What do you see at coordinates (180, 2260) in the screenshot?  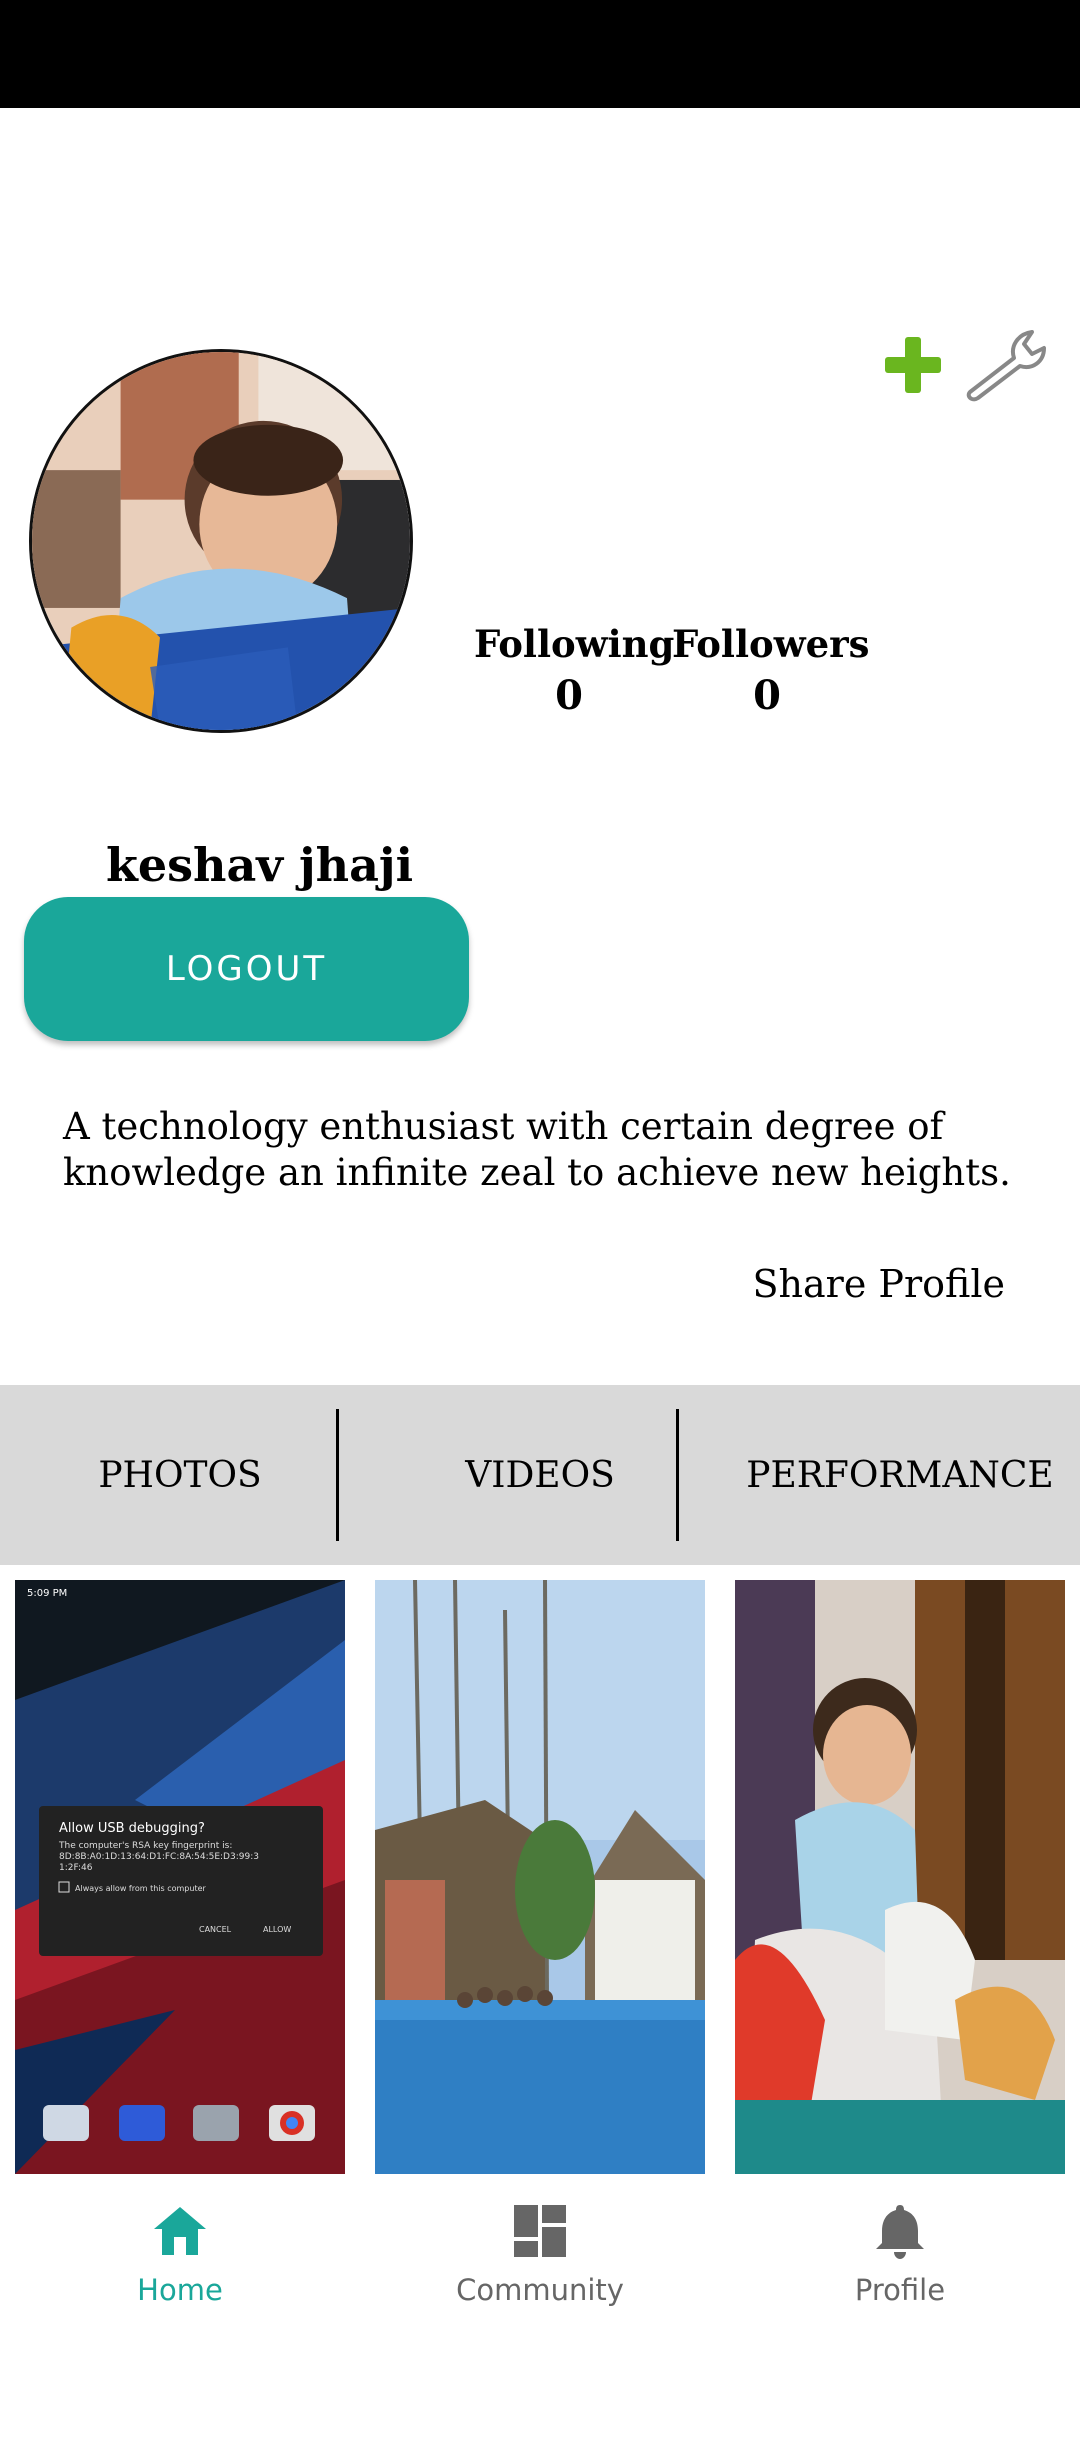 I see `nav-home: Home` at bounding box center [180, 2260].